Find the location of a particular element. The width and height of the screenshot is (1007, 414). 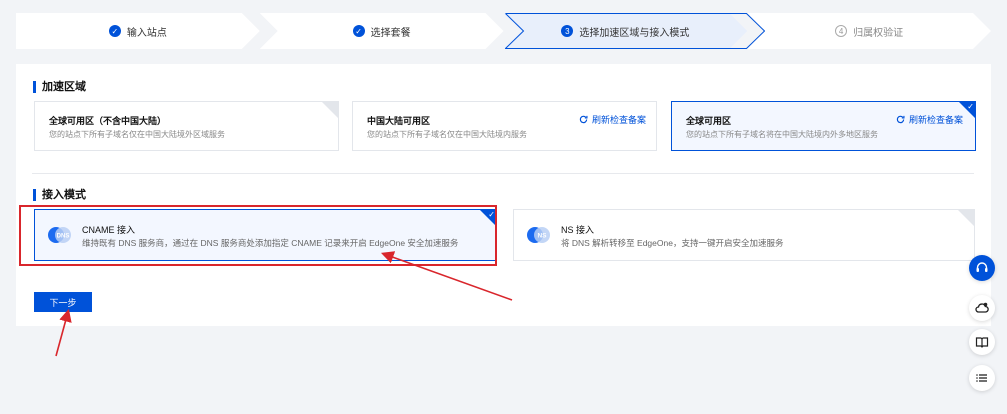

book-icon is located at coordinates (982, 342).